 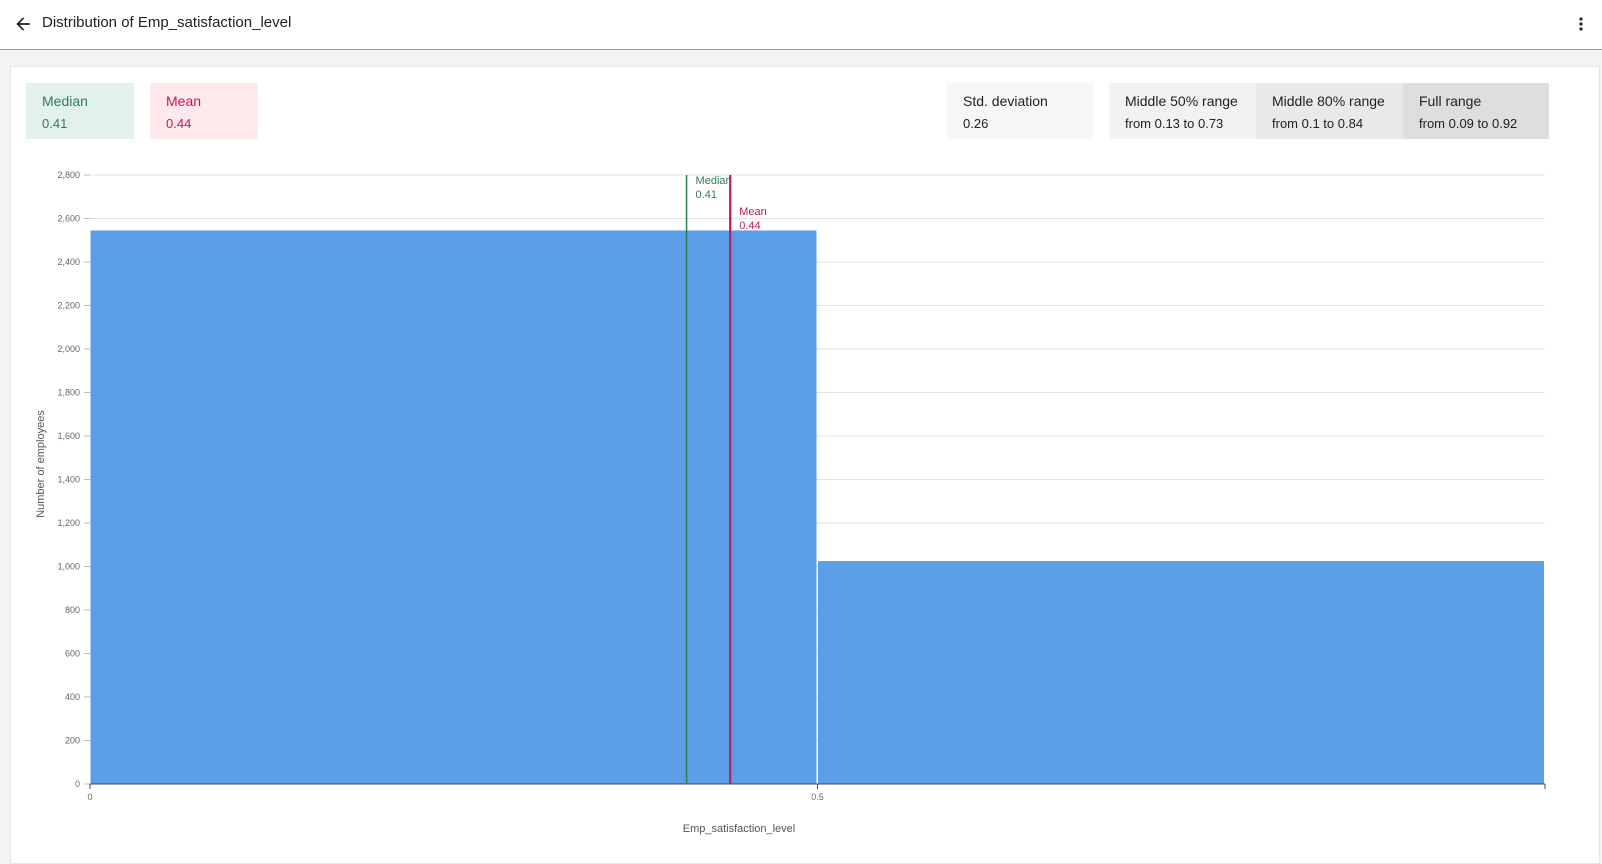 I want to click on y-tick-label: 600, so click(x=72, y=654).